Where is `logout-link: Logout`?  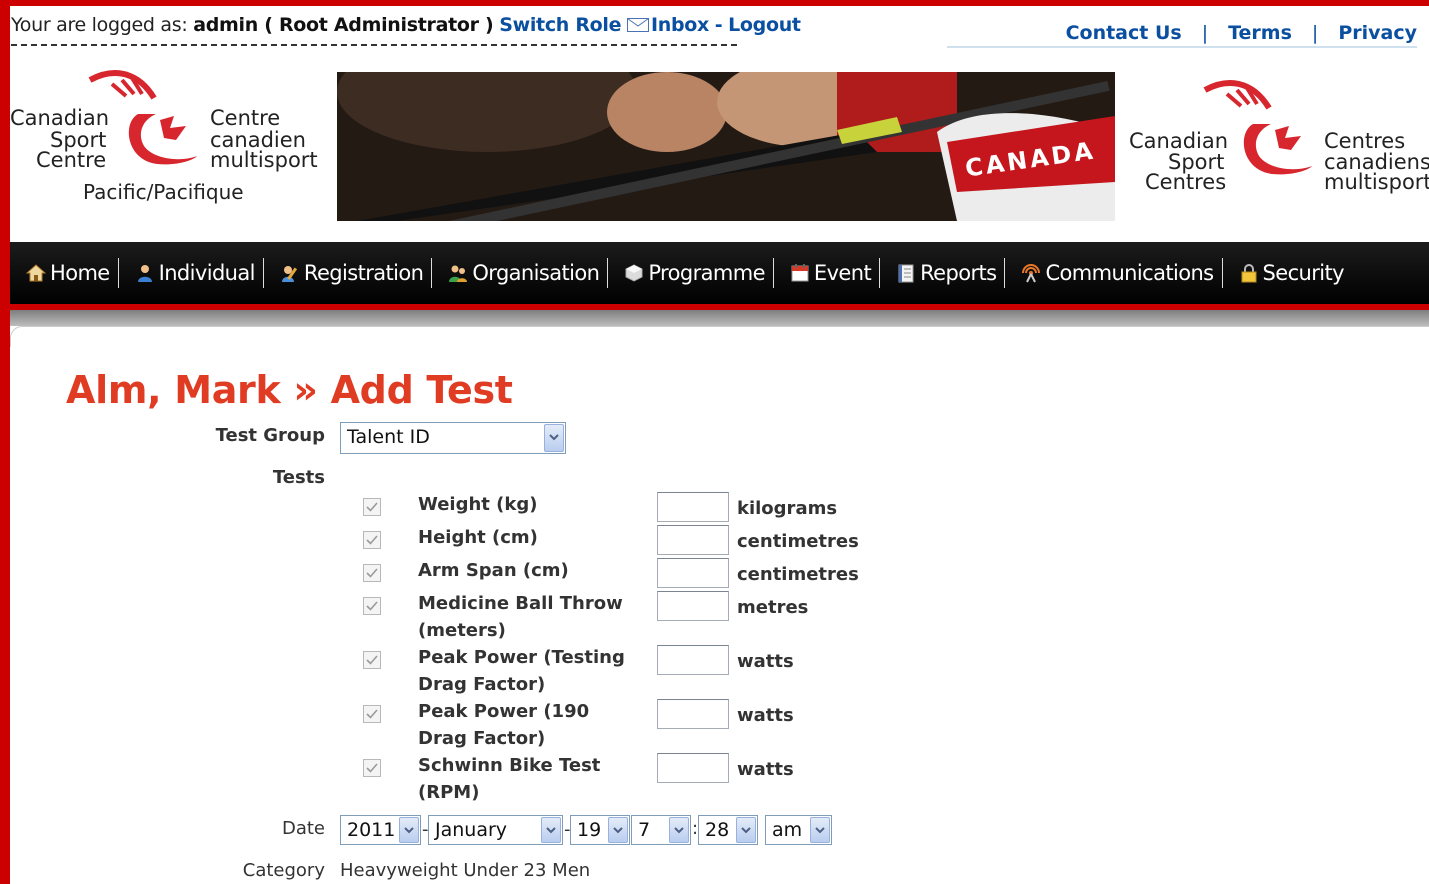 logout-link: Logout is located at coordinates (764, 25).